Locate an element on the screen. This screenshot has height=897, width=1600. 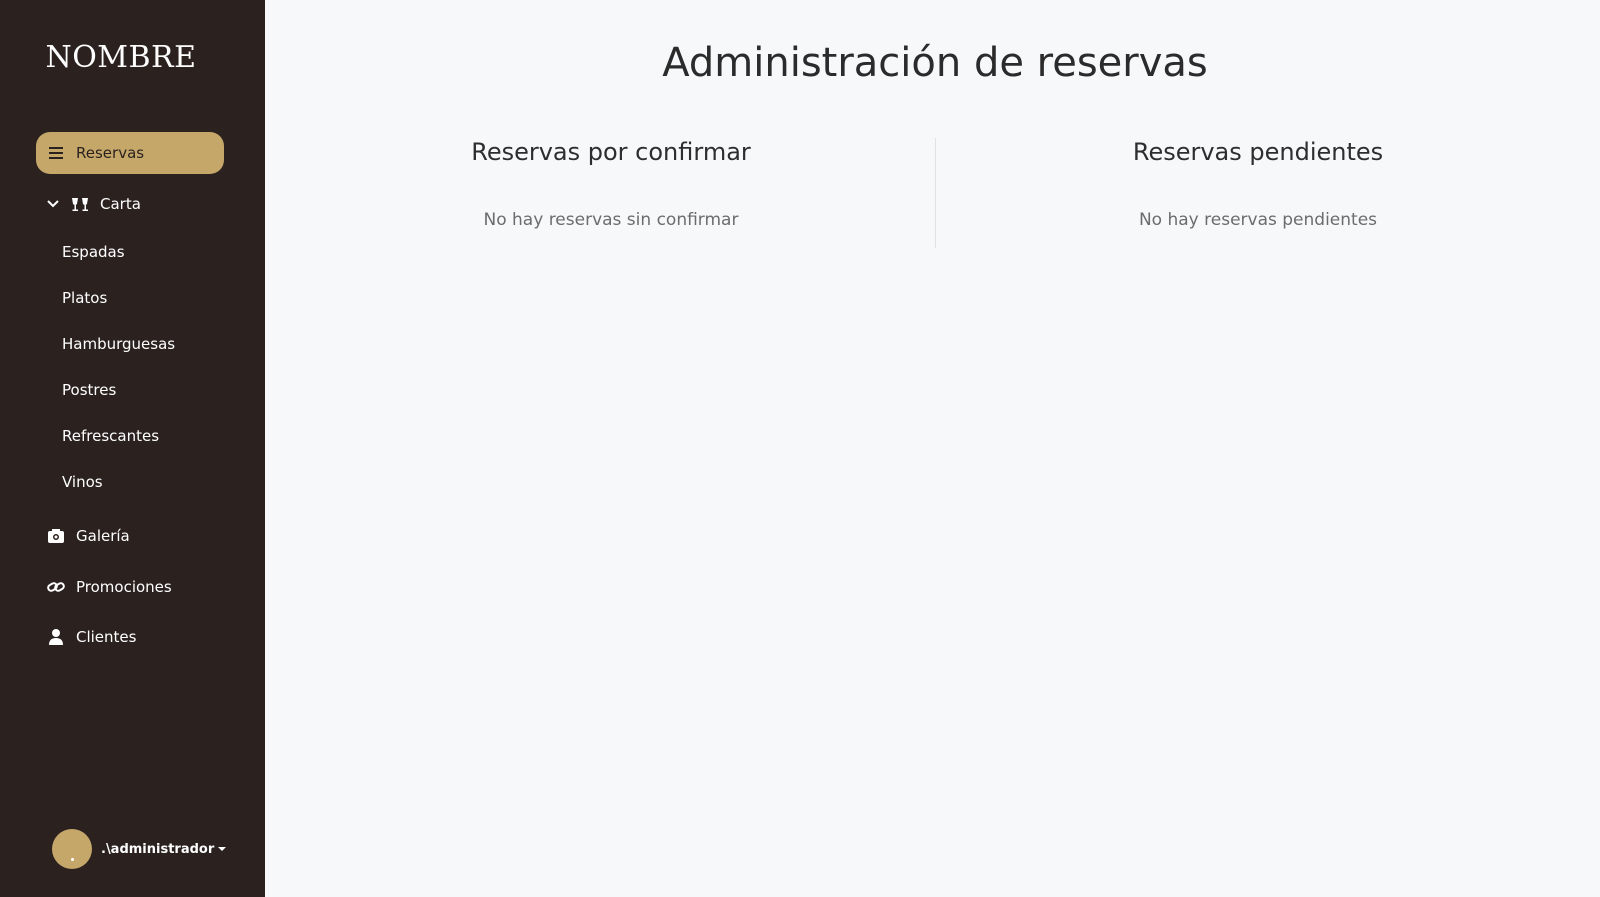
sidebar-subitem-refrescantes: Refrescantes is located at coordinates (110, 436).